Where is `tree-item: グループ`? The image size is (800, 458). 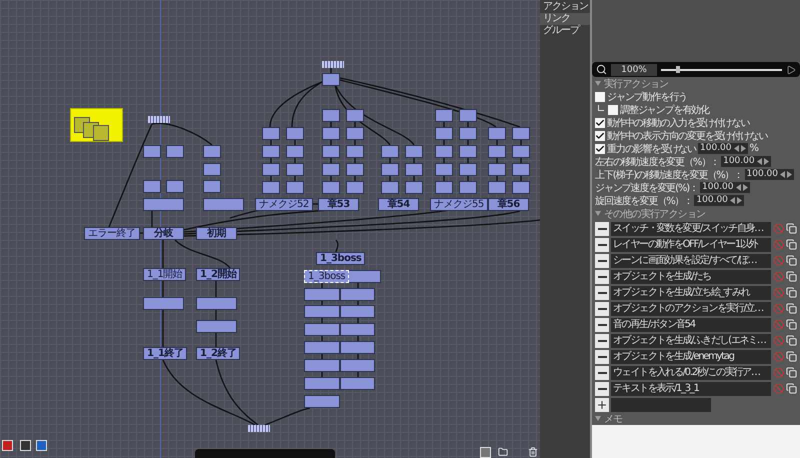 tree-item: グループ is located at coordinates (565, 31).